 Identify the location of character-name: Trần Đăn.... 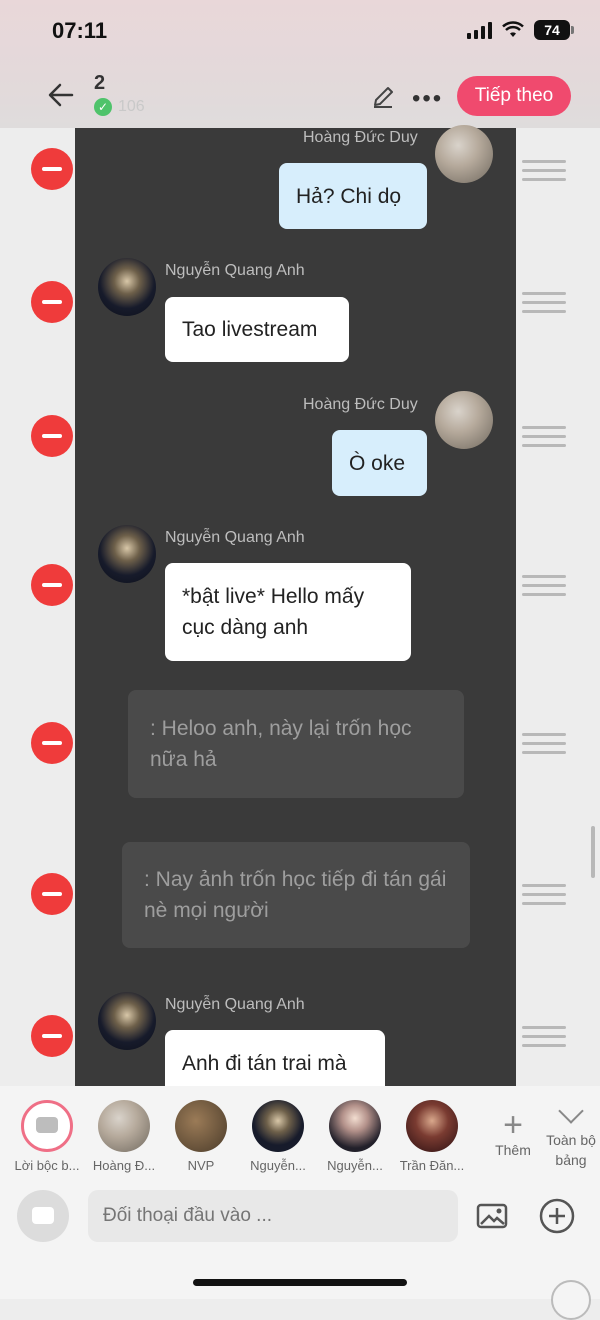
(432, 1165).